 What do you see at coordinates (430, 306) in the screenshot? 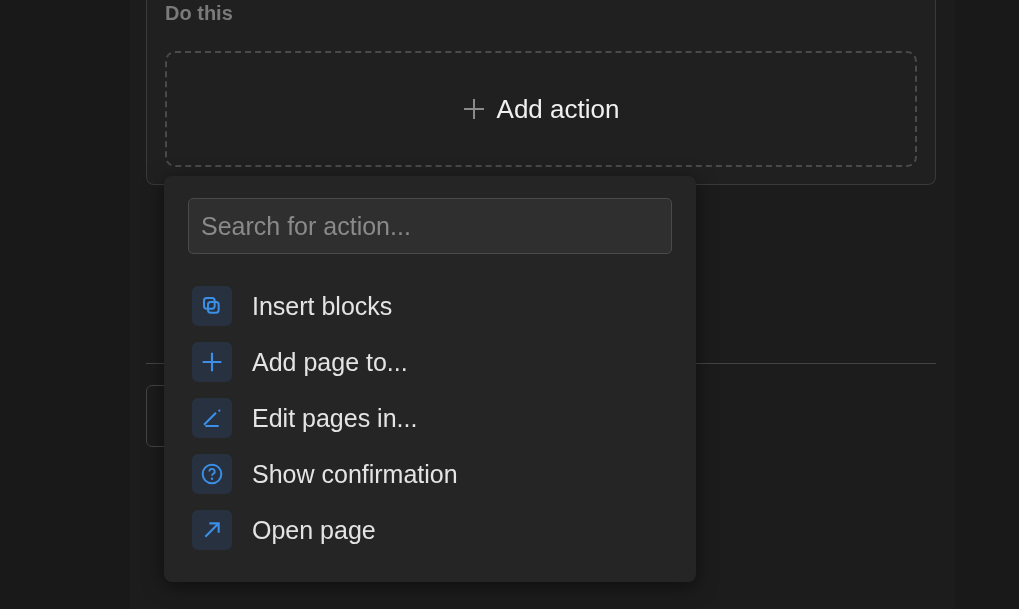
I see `menu-item: Insert blocks` at bounding box center [430, 306].